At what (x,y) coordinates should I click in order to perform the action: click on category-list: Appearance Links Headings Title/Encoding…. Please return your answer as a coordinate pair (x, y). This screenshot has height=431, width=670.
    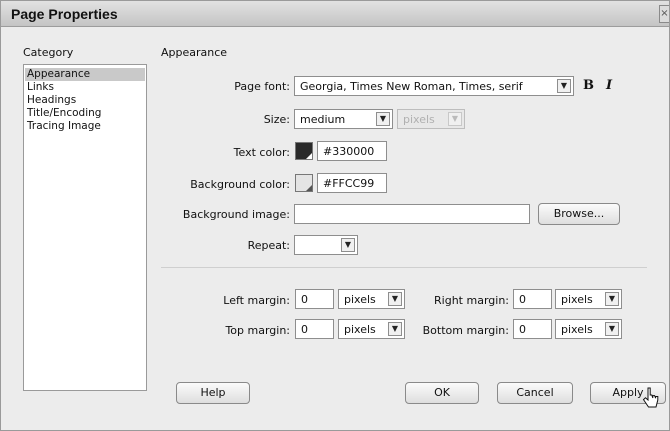
    Looking at the image, I should click on (85, 227).